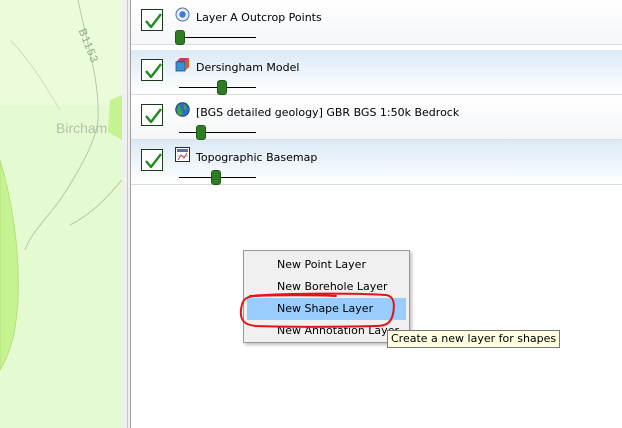  I want to click on red-annotation-outline, so click(317, 310).